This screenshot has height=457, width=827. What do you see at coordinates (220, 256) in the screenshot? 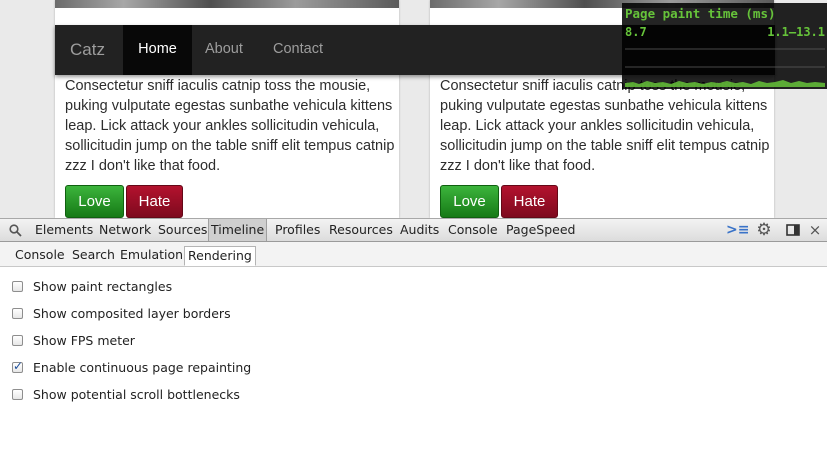
I see `drawer-tab-rendering: Rendering` at bounding box center [220, 256].